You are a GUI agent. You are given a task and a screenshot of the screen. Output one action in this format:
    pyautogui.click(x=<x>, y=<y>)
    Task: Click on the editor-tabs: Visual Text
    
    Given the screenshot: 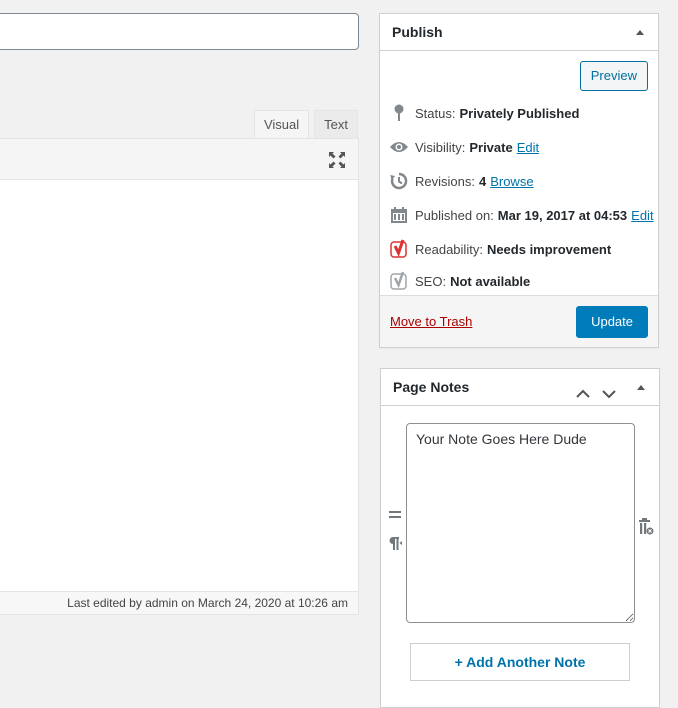 What is the action you would take?
    pyautogui.click(x=303, y=124)
    